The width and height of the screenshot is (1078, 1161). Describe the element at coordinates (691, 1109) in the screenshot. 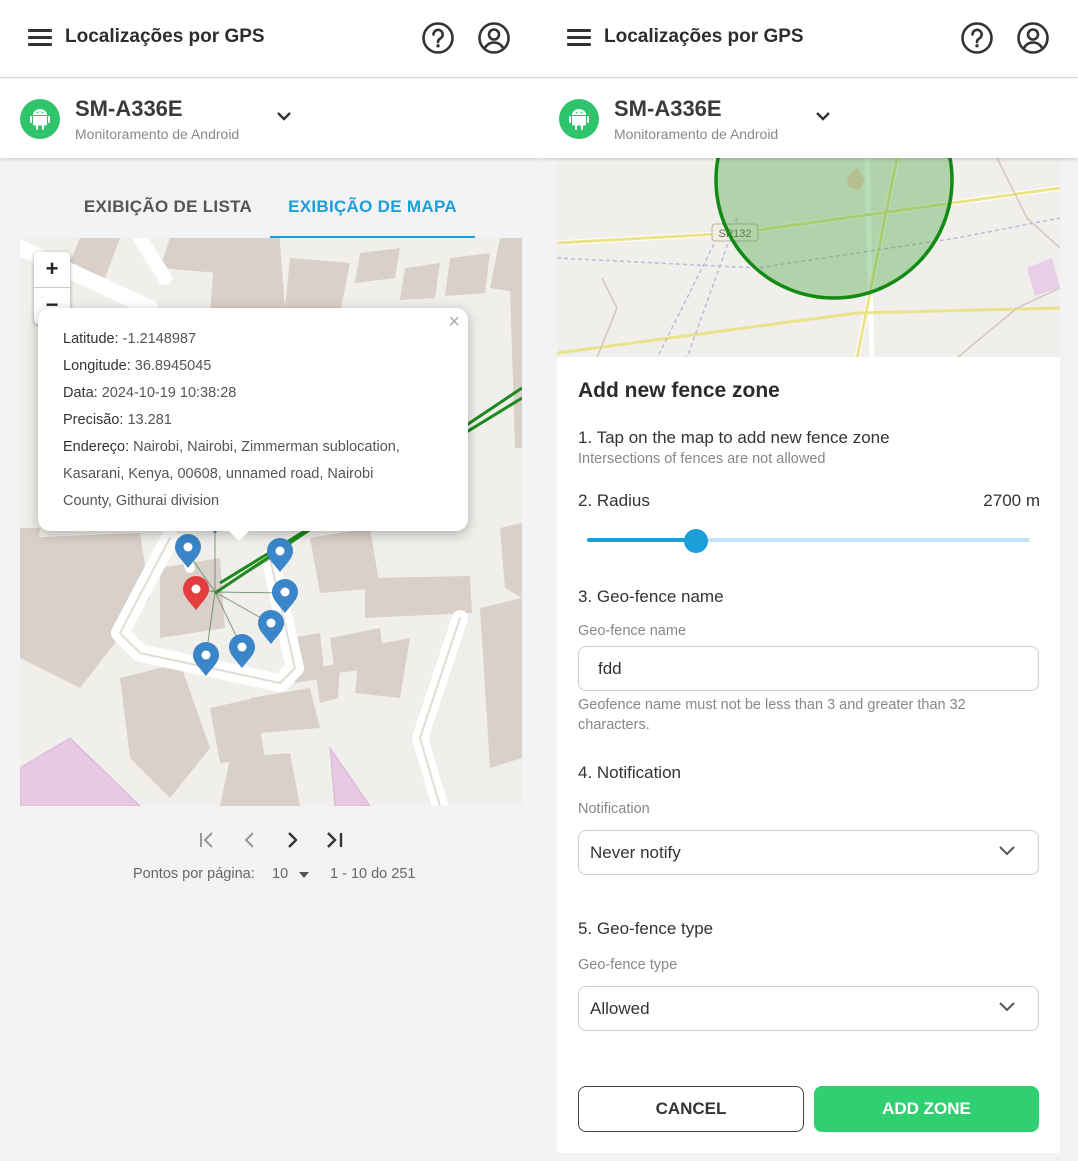

I see `cancel-button: CANCEL` at that location.